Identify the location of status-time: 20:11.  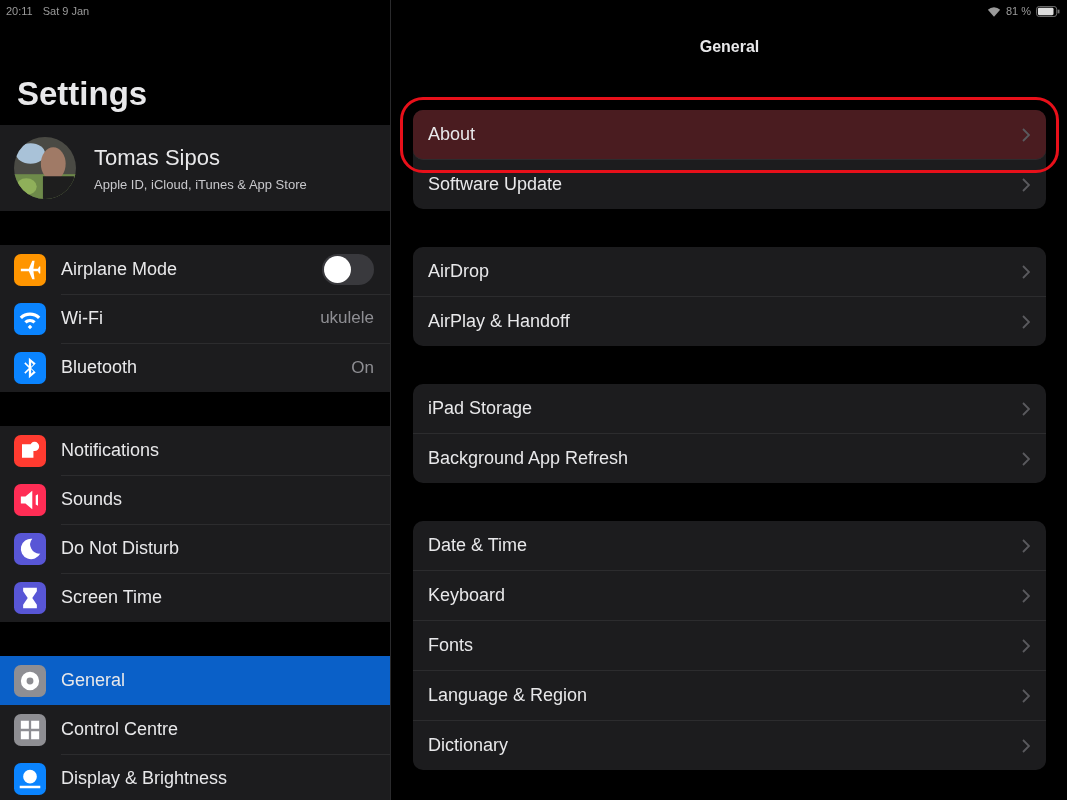
(19, 11).